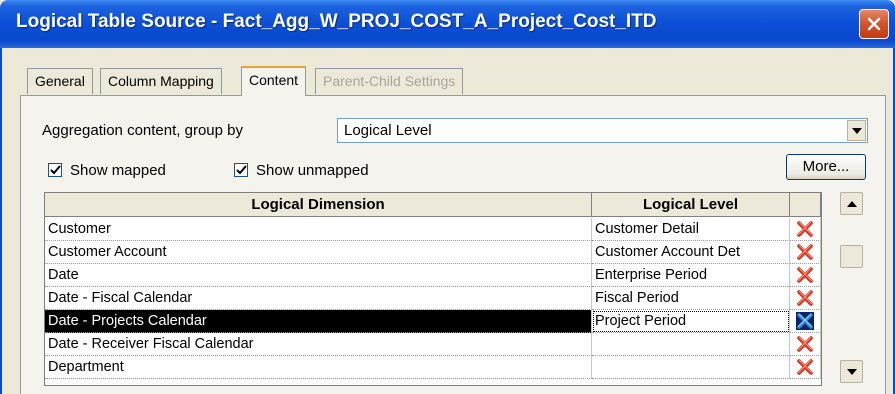 The image size is (895, 394). I want to click on aggregation-value: Logical Level, so click(388, 130).